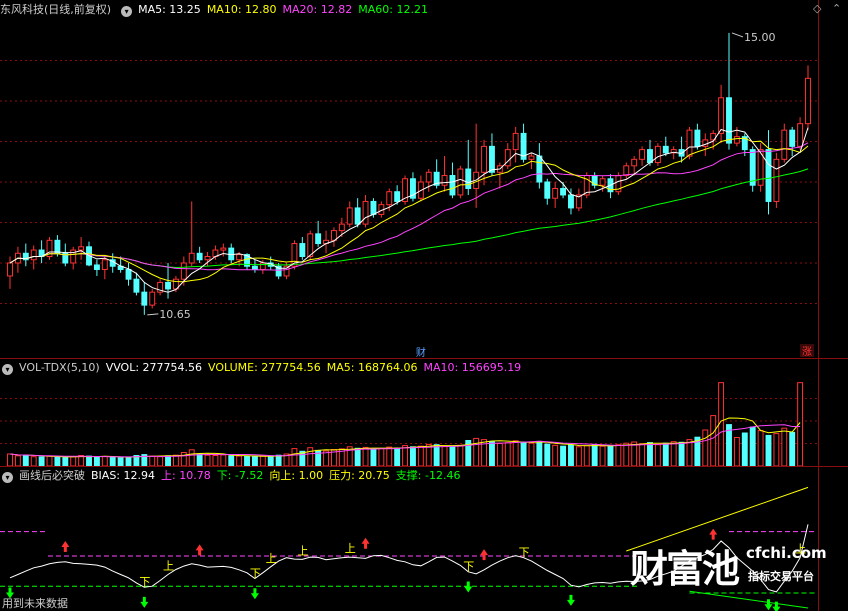  I want to click on panel-divider, so click(424, 358).